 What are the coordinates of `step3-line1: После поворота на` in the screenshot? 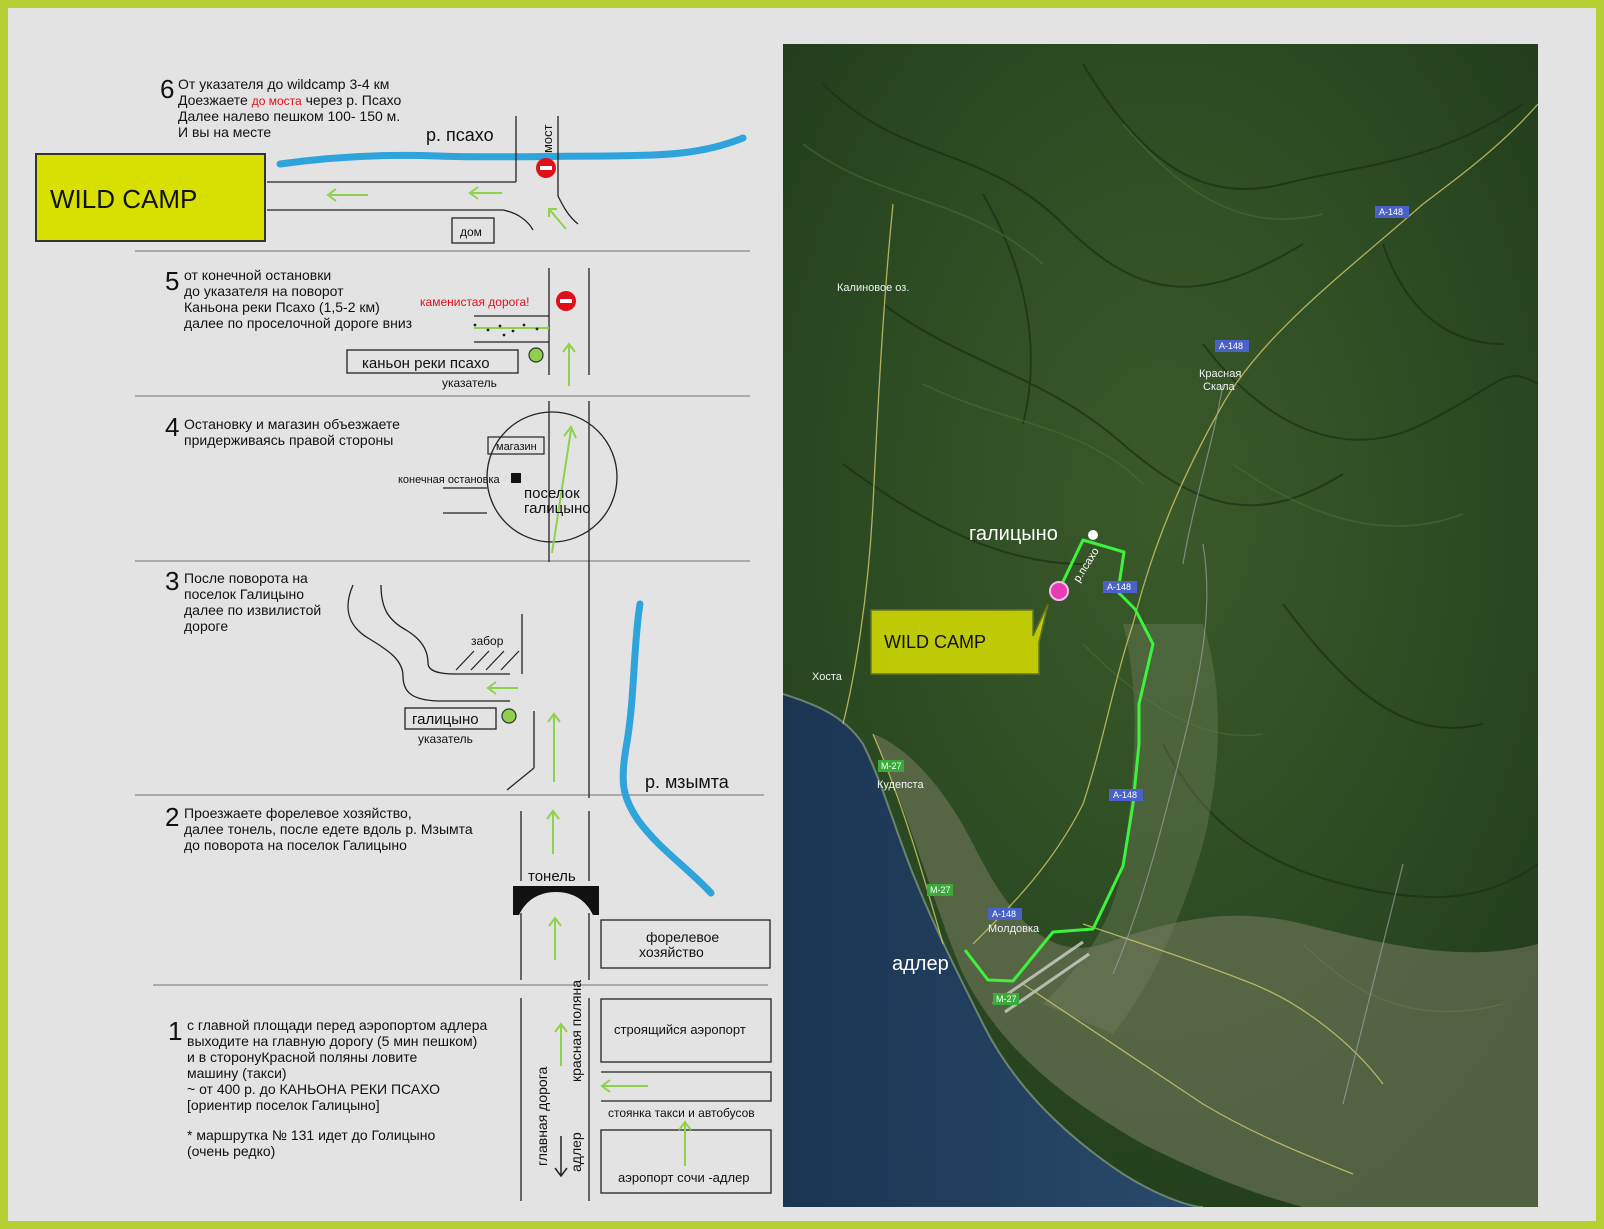 It's located at (246, 578).